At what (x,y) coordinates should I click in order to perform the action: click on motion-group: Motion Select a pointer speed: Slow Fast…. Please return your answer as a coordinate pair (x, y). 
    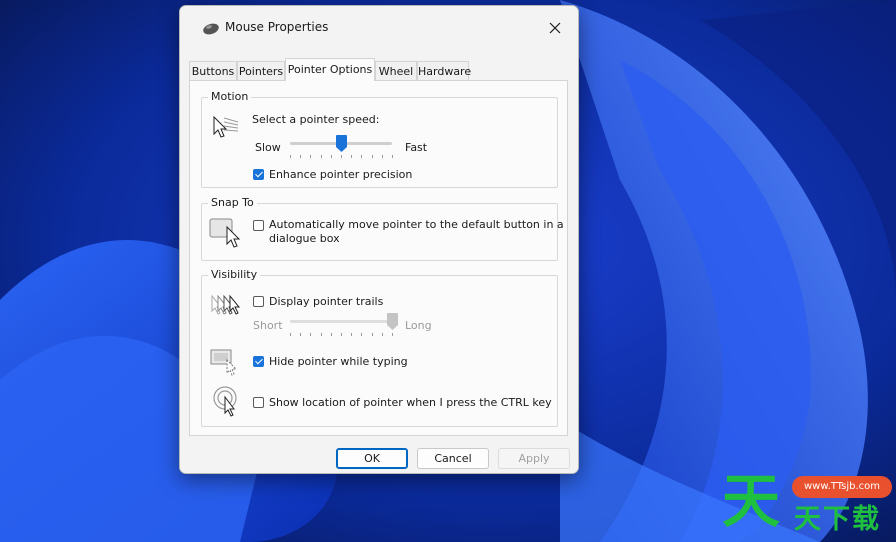
    Looking at the image, I should click on (379, 139).